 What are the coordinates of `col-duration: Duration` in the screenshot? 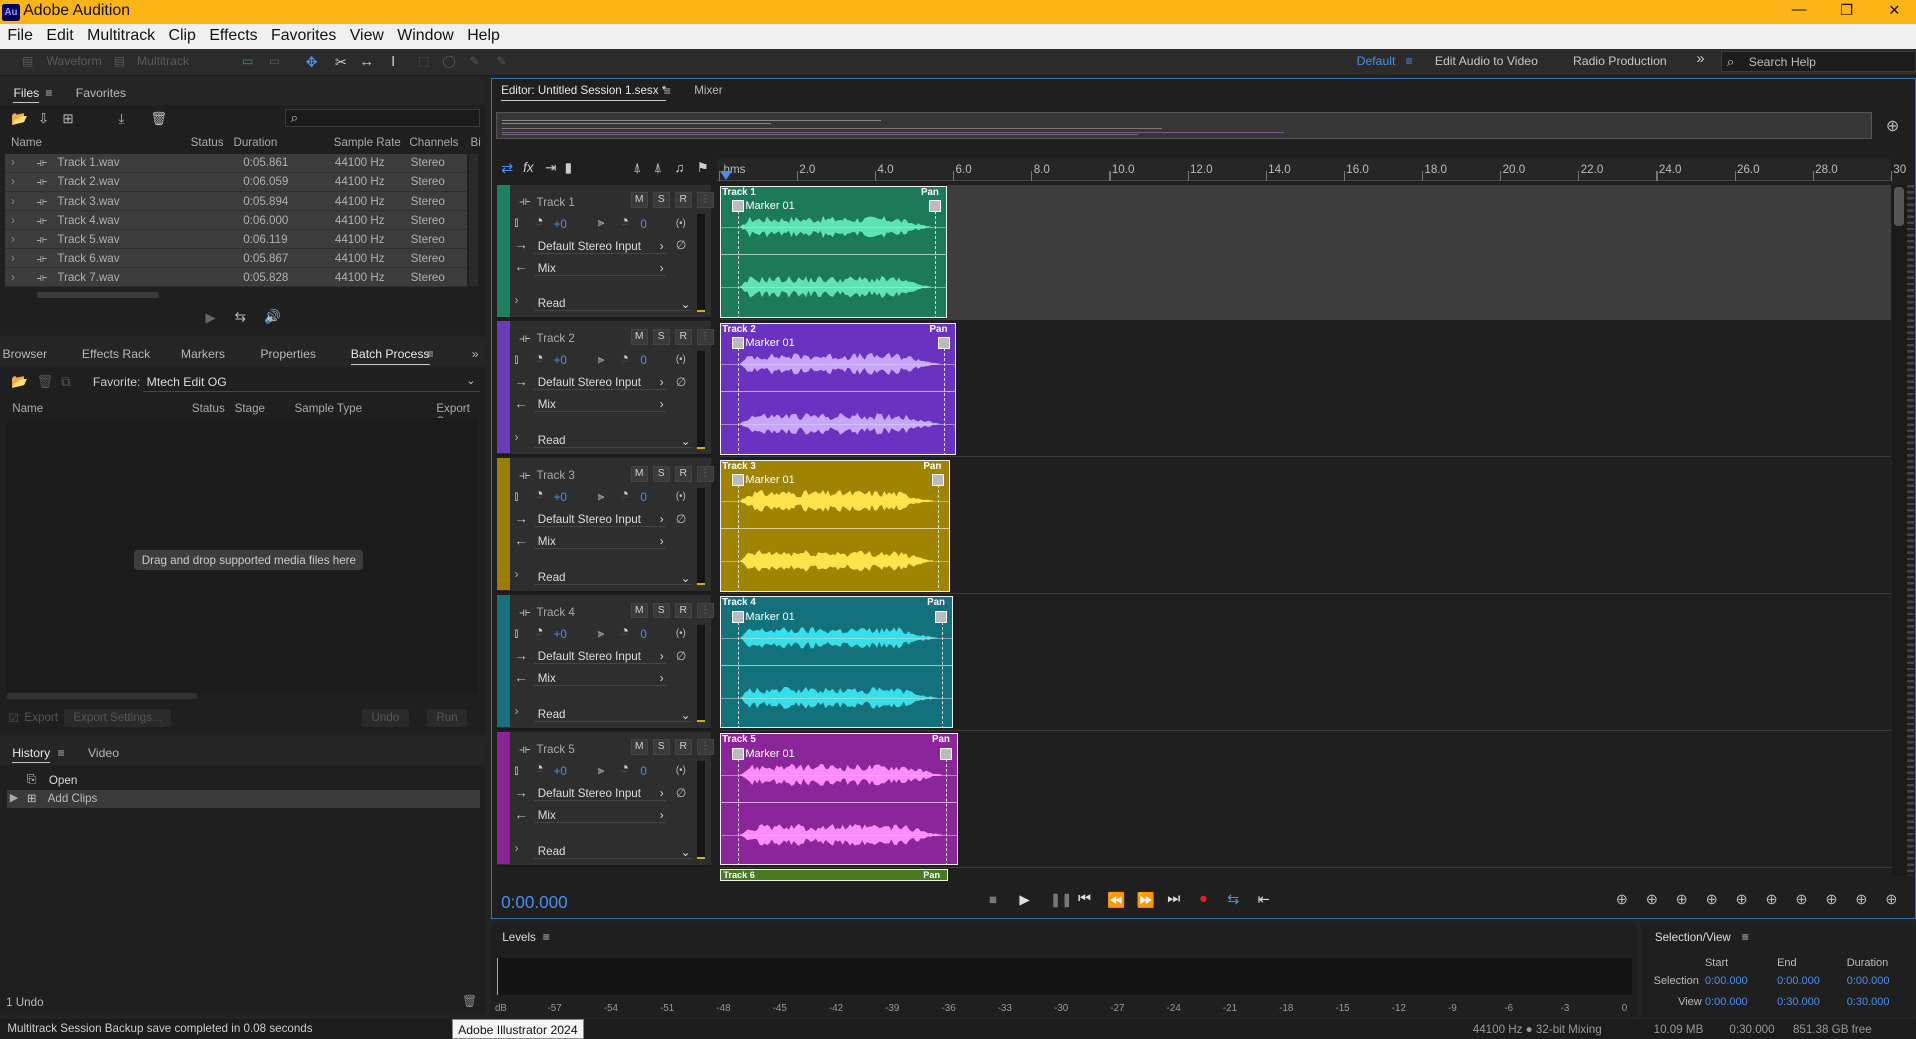 It's located at (255, 142).